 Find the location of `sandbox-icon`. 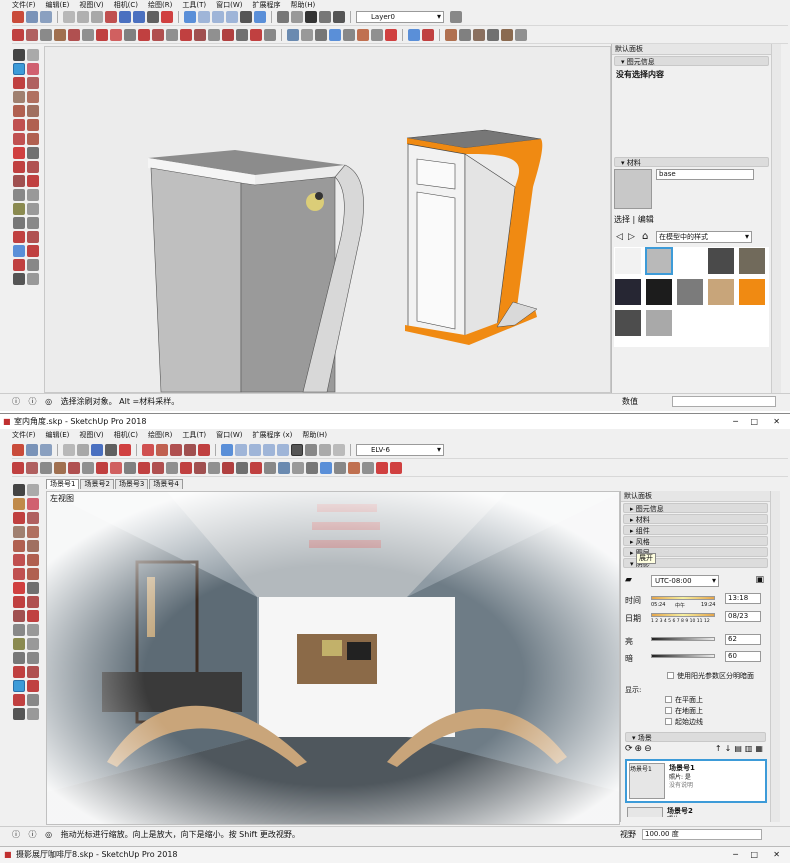

sandbox-icon is located at coordinates (391, 35).